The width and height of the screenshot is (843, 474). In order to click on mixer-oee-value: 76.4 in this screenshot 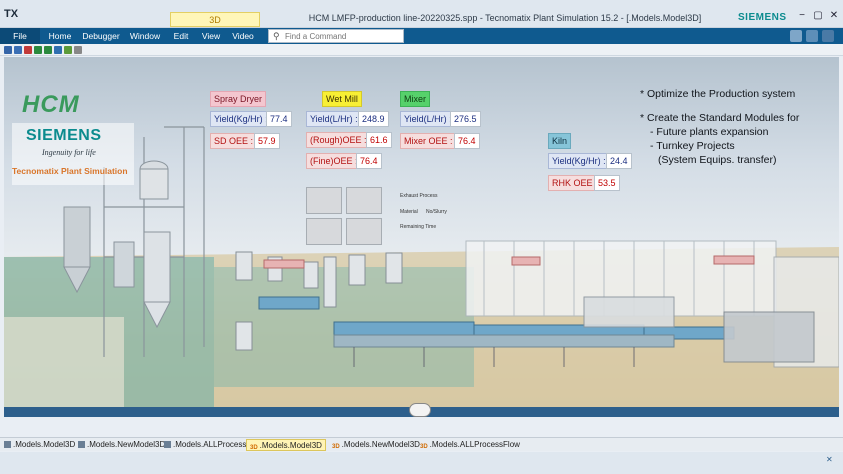, I will do `click(467, 141)`.